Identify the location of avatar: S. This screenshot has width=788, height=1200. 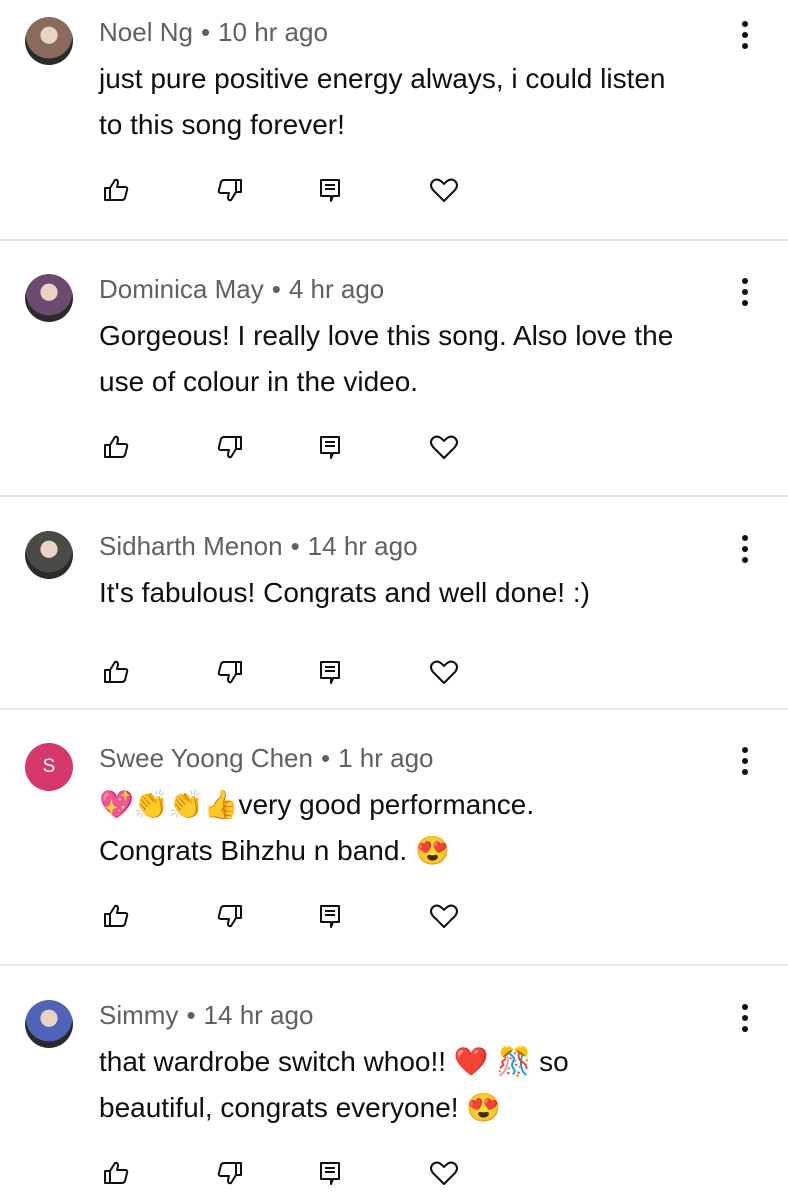
(49, 767).